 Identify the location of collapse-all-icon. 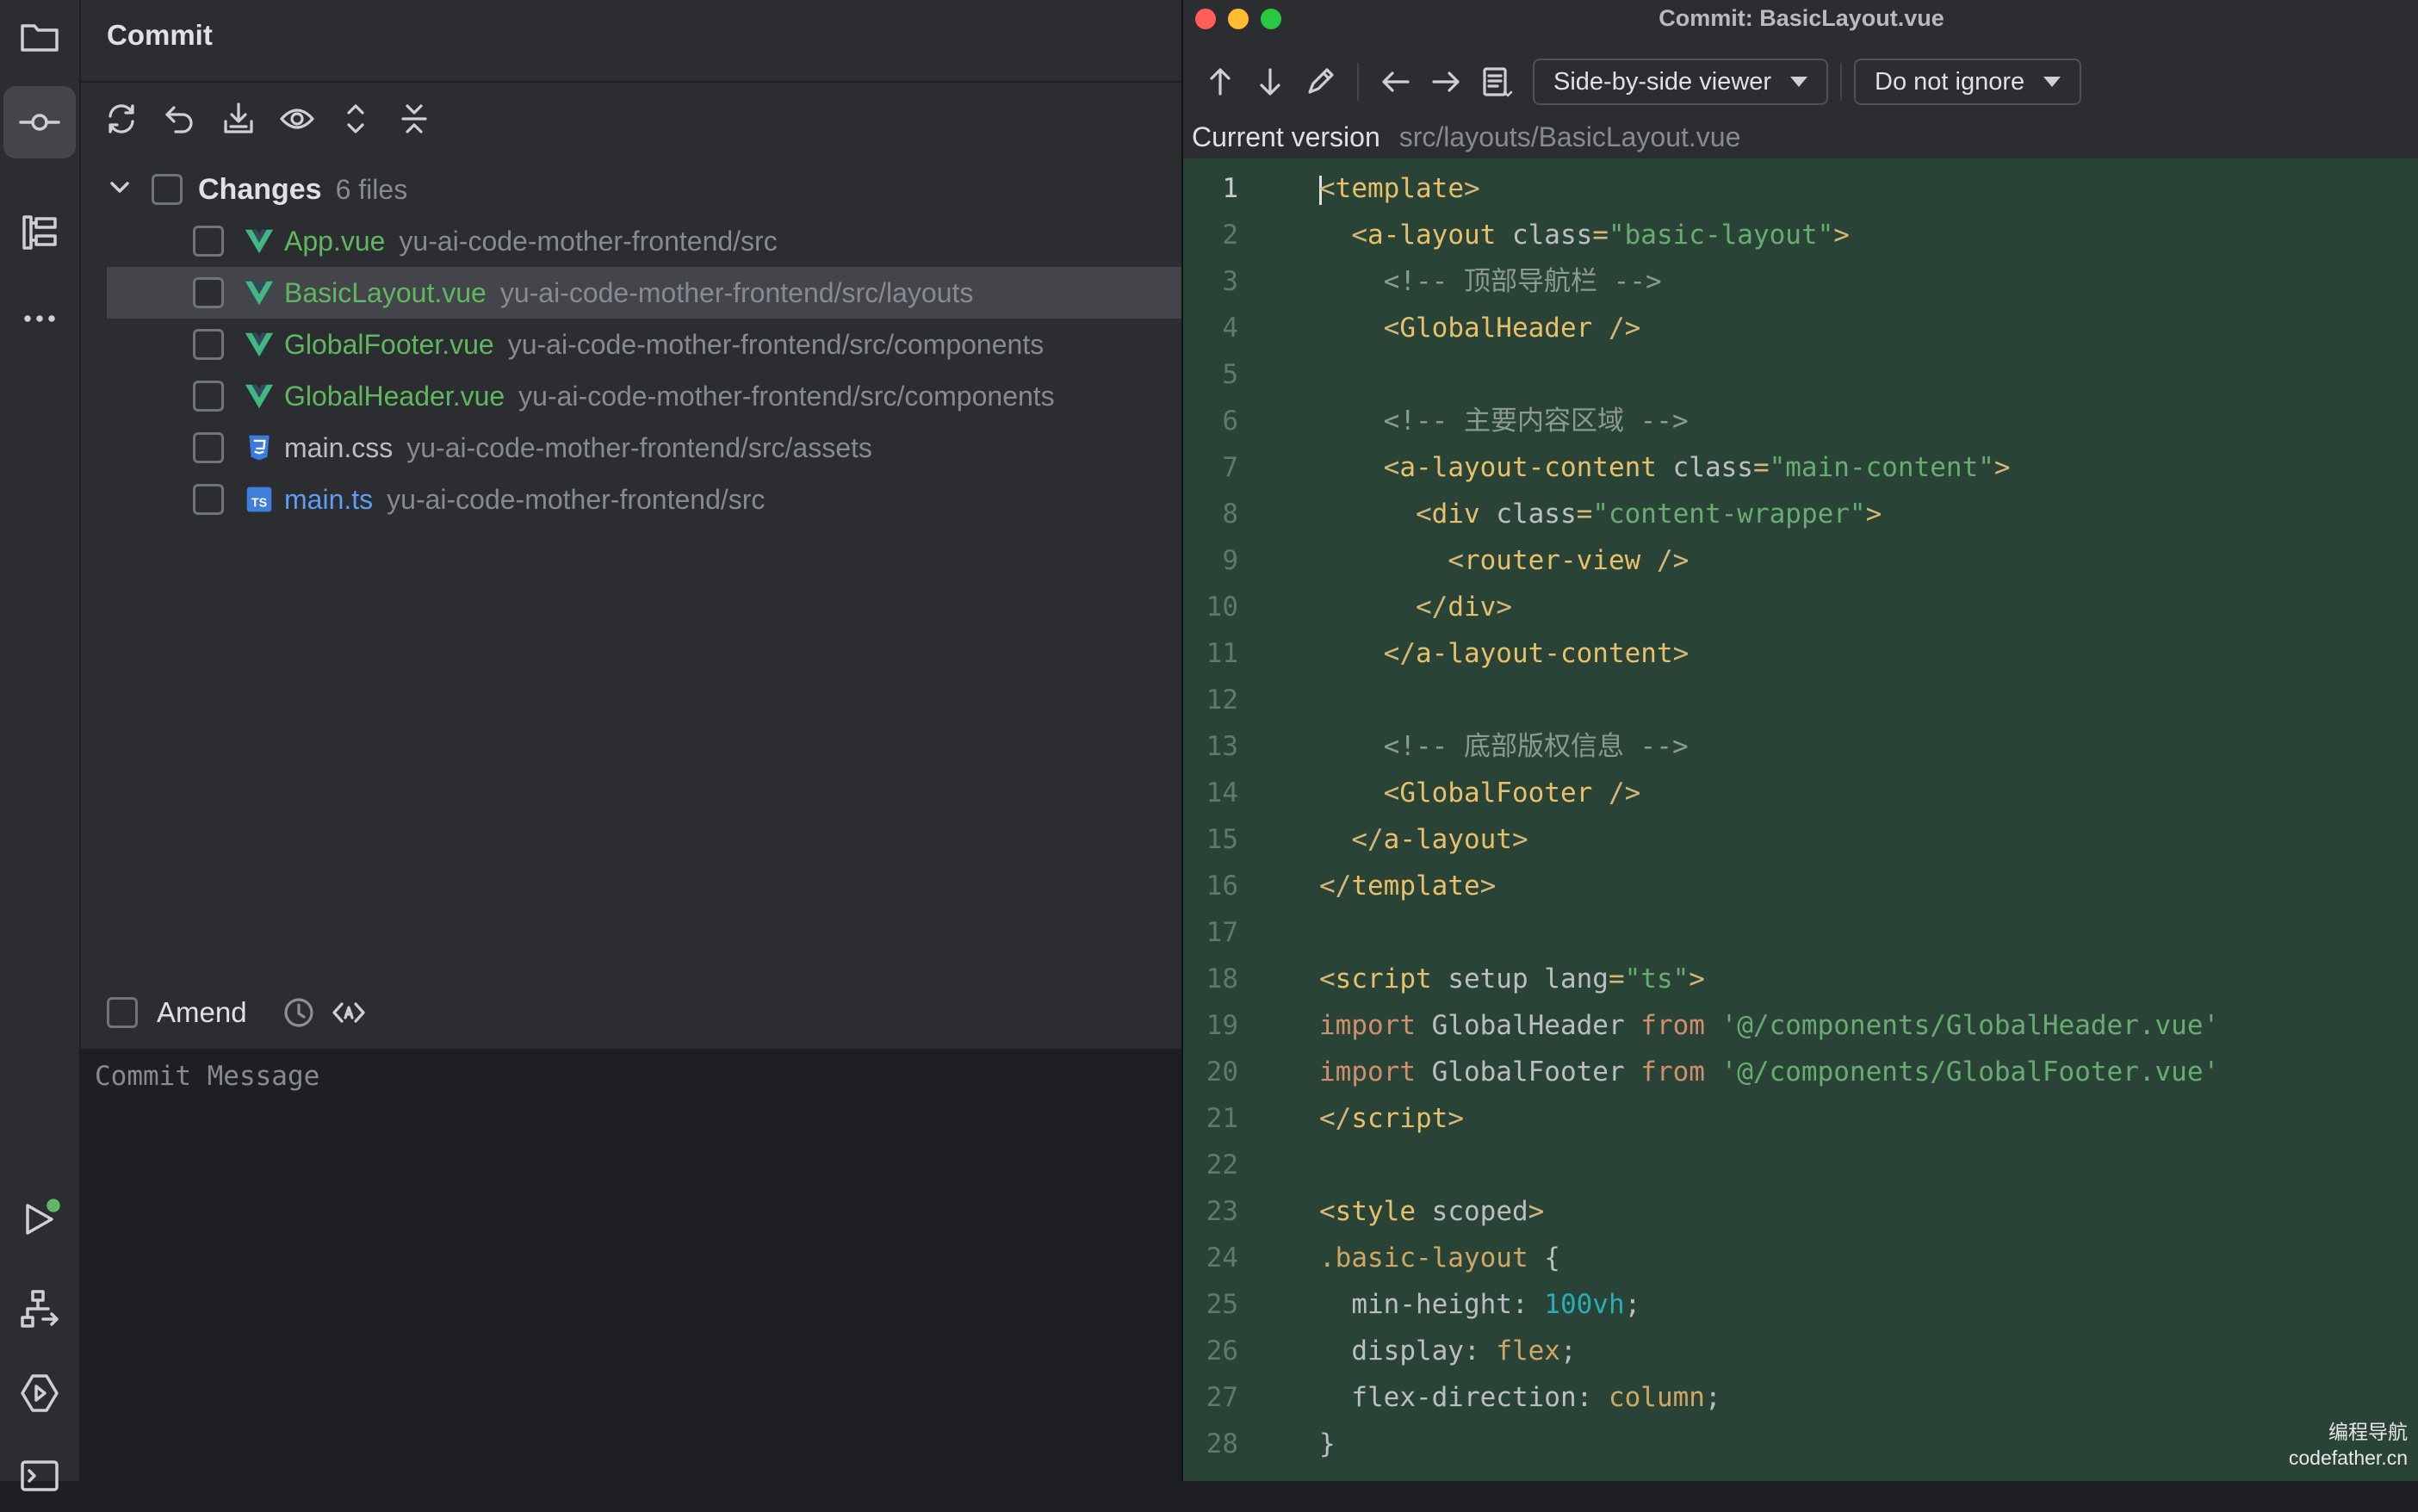
(414, 119).